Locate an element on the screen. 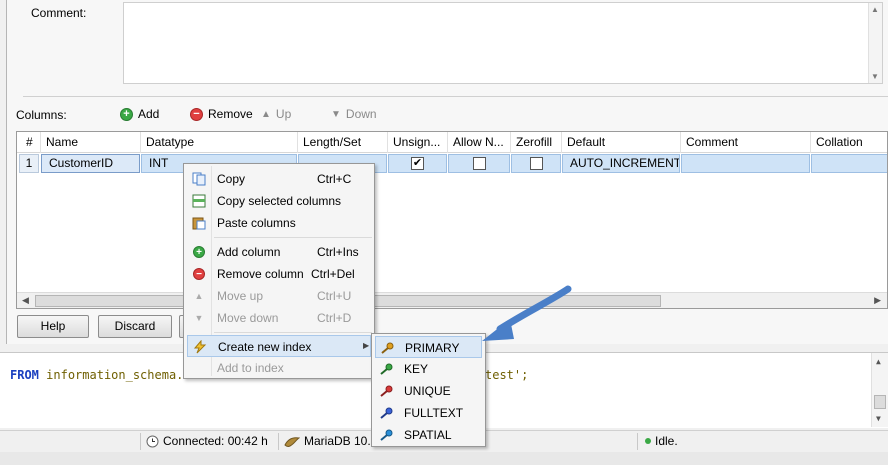  columns-label: Columns: is located at coordinates (41, 115).